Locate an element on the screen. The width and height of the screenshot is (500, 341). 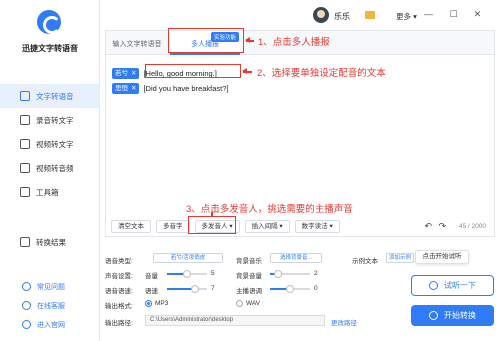
sidebar-nav: 文字转语音 录音转文字 视频转文字 视频转音频 工具箱 转换结果 is located at coordinates (50, 169).